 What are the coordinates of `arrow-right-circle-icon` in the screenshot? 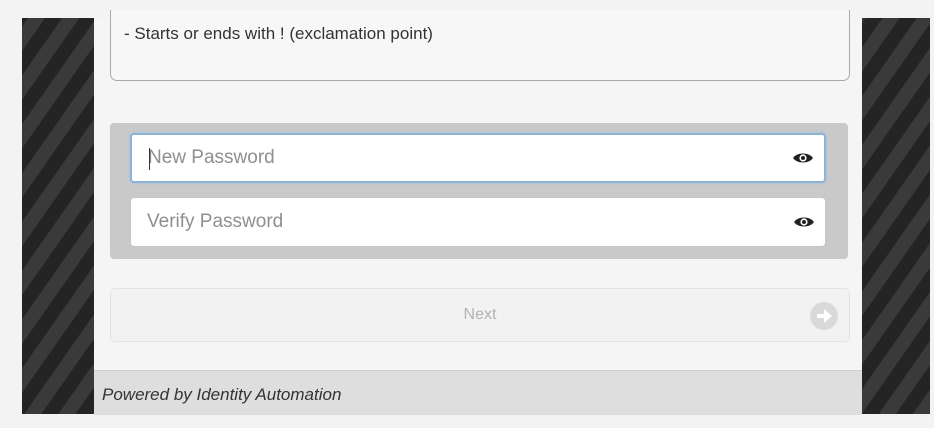 It's located at (824, 316).